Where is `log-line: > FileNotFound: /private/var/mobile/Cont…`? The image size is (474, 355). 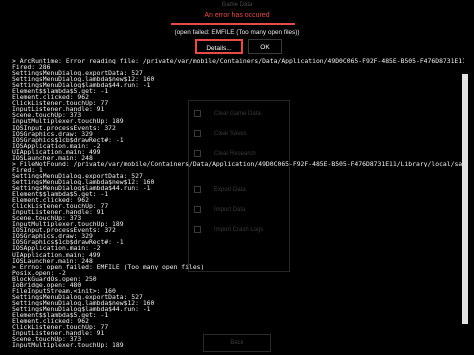
log-line: > FileNotFound: /private/var/mobile/Cont… is located at coordinates (238, 163).